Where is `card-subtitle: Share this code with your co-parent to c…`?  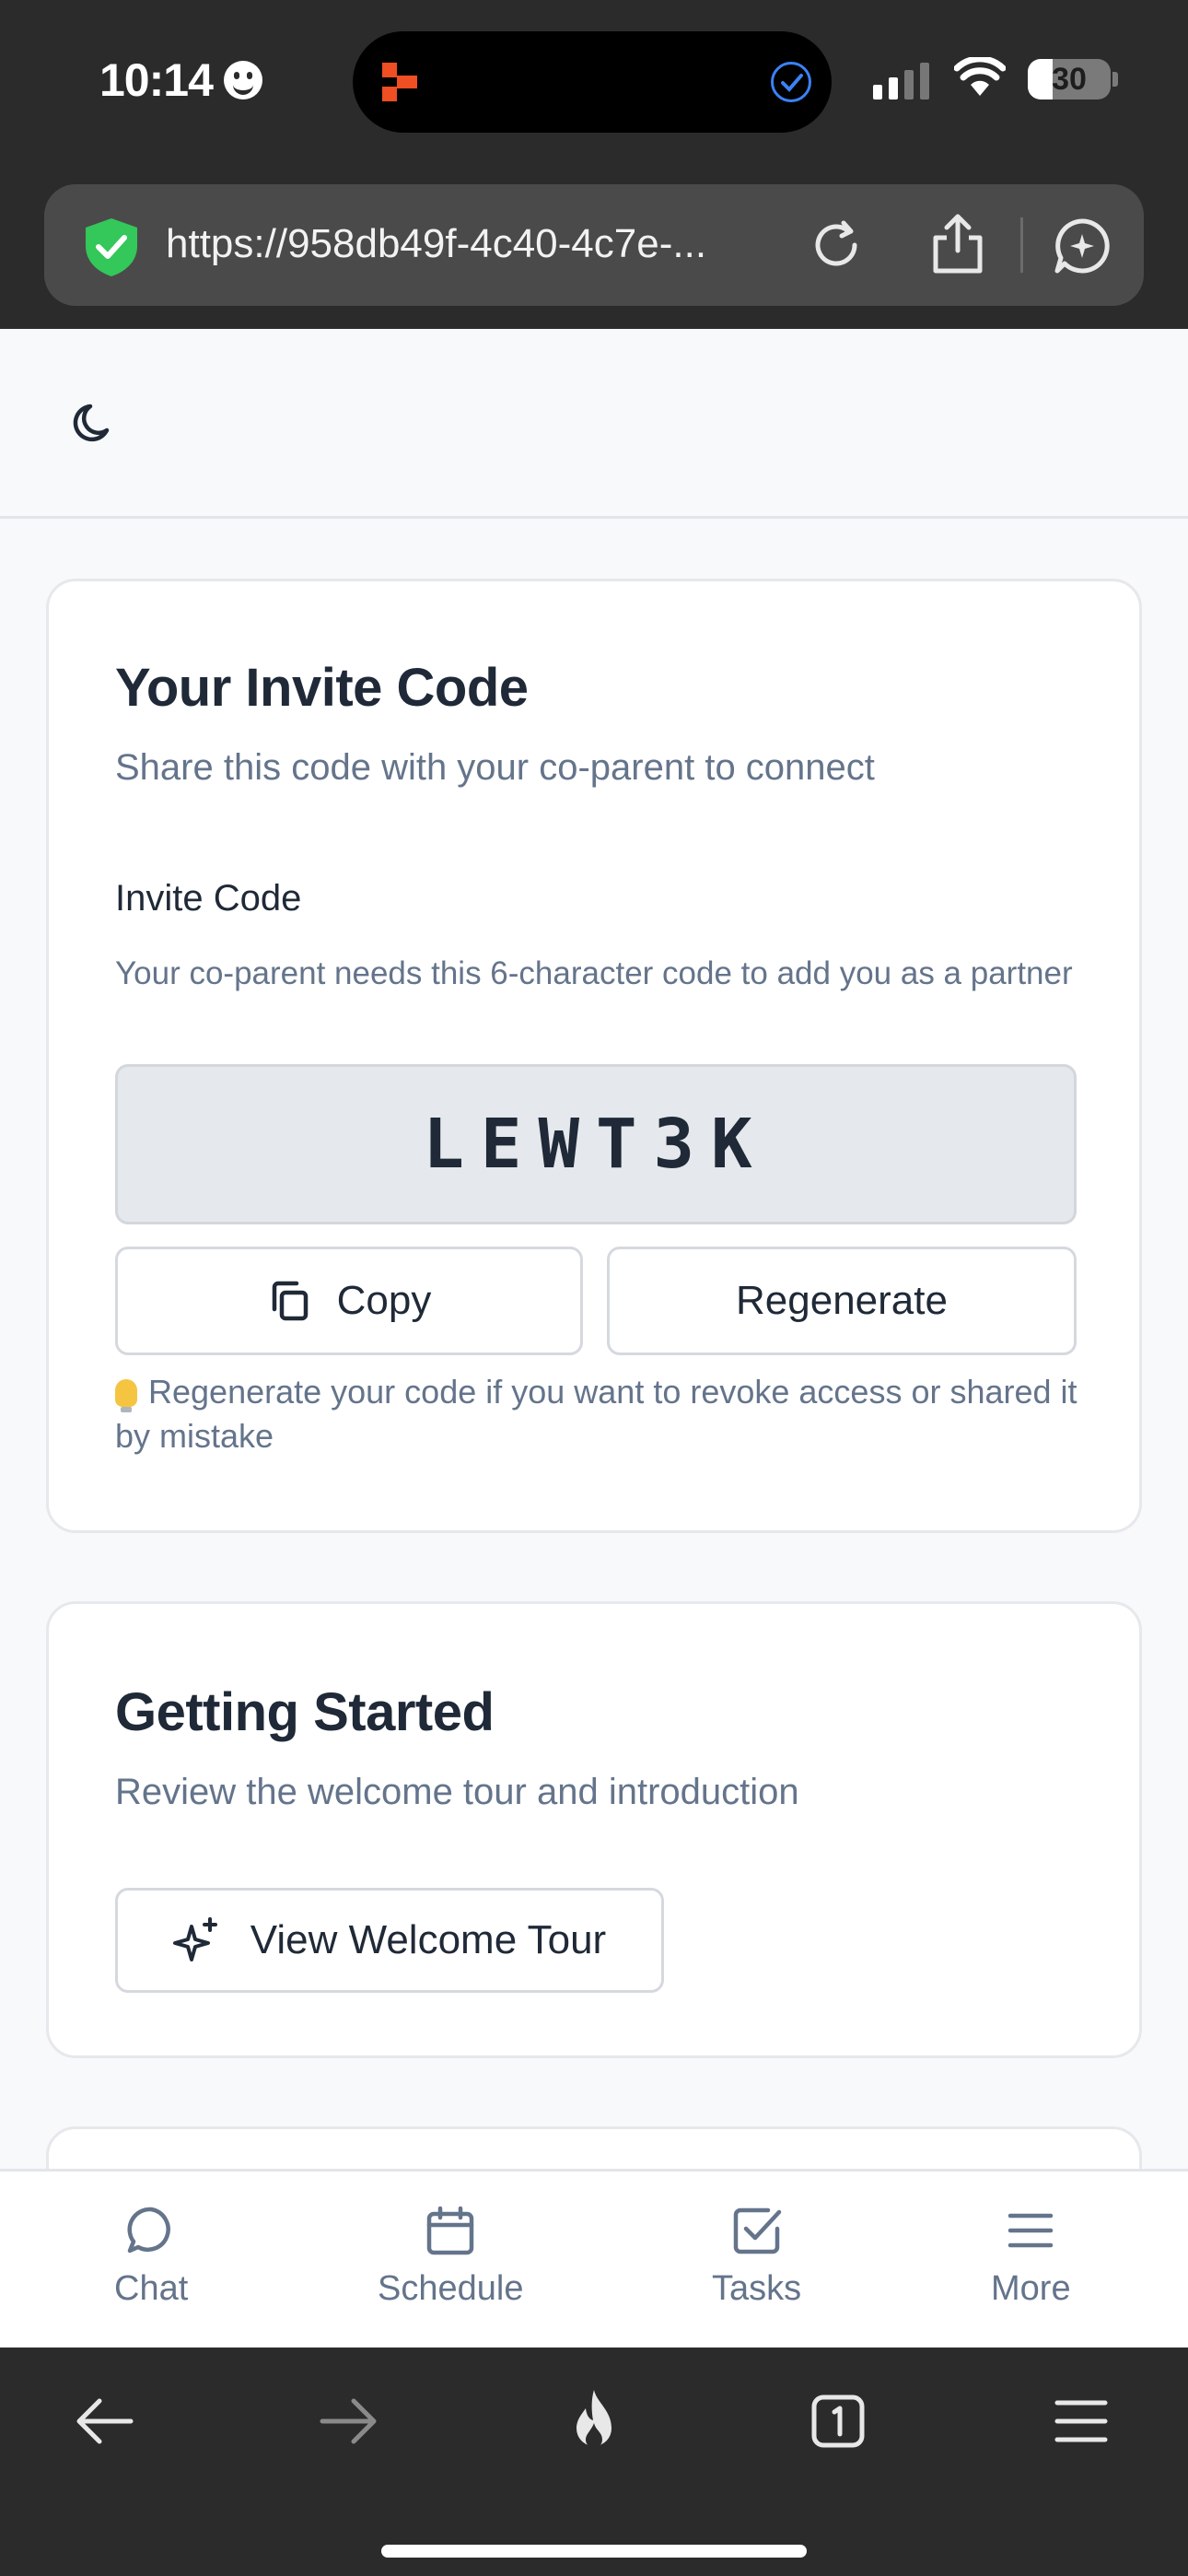 card-subtitle: Share this code with your co-parent to c… is located at coordinates (495, 767).